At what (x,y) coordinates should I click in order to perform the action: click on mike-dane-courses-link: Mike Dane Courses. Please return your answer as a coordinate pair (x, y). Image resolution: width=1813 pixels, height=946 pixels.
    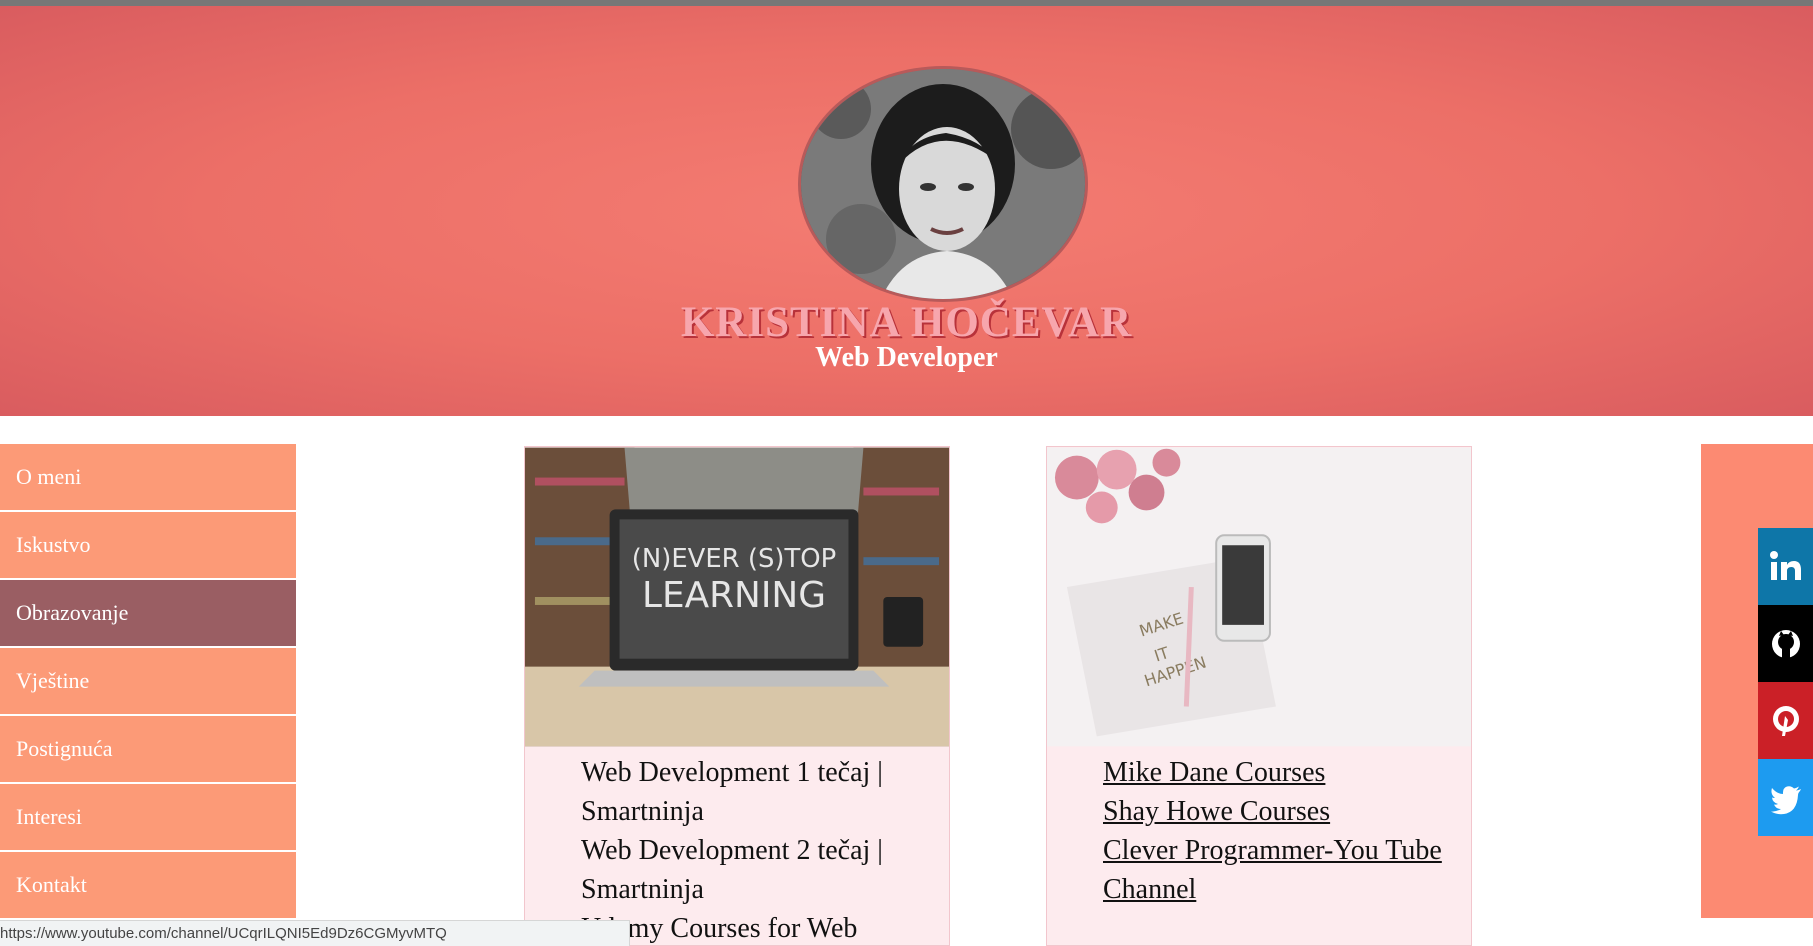
    Looking at the image, I should click on (1214, 772).